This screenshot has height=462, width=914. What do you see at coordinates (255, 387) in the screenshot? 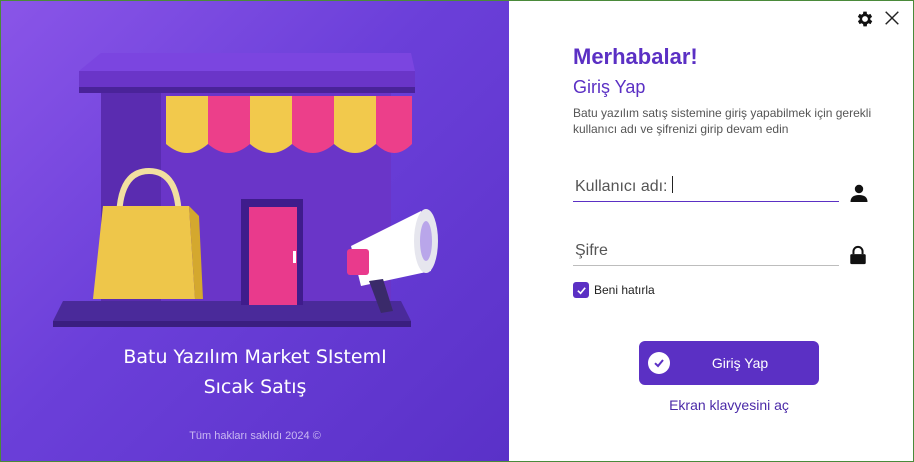
I see `brand-subtitle: Sıcak Satış` at bounding box center [255, 387].